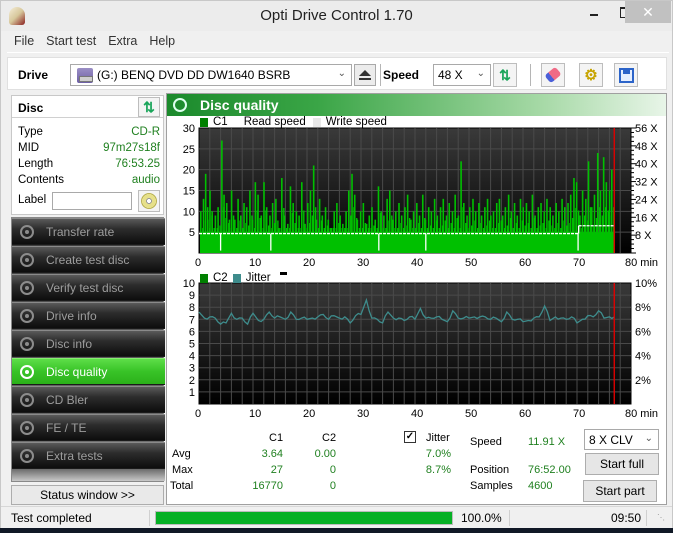  Describe the element at coordinates (304, 518) in the screenshot. I see `progress-fill` at that location.